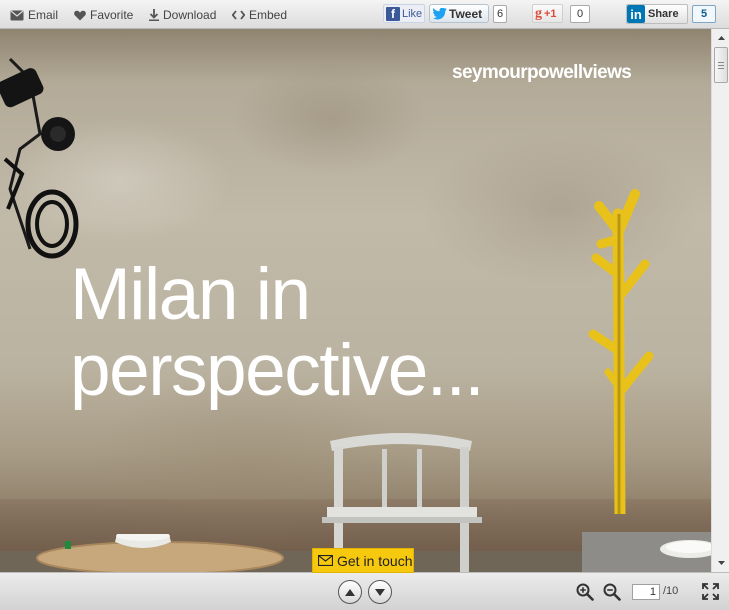 The image size is (729, 610). Describe the element at coordinates (704, 14) in the screenshot. I see `linkedin-share-count: 5` at that location.